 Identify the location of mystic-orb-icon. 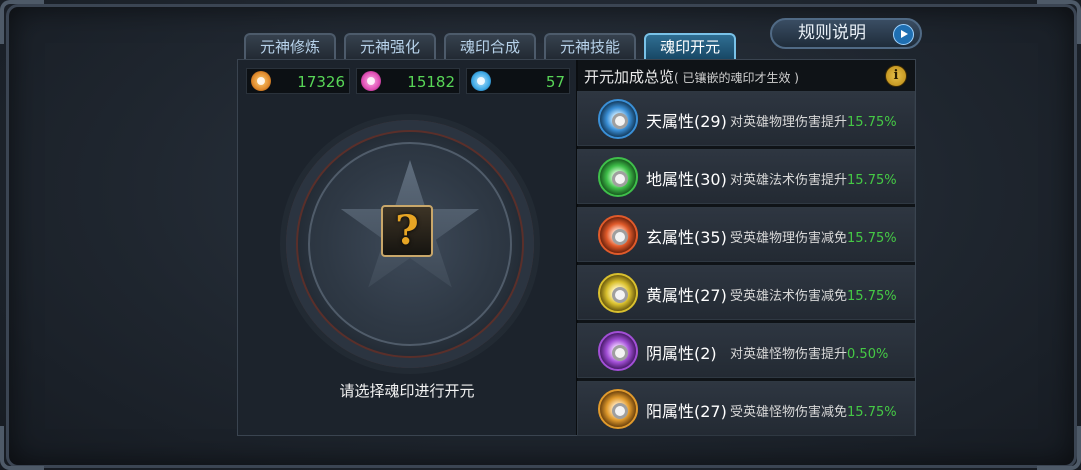
(618, 235).